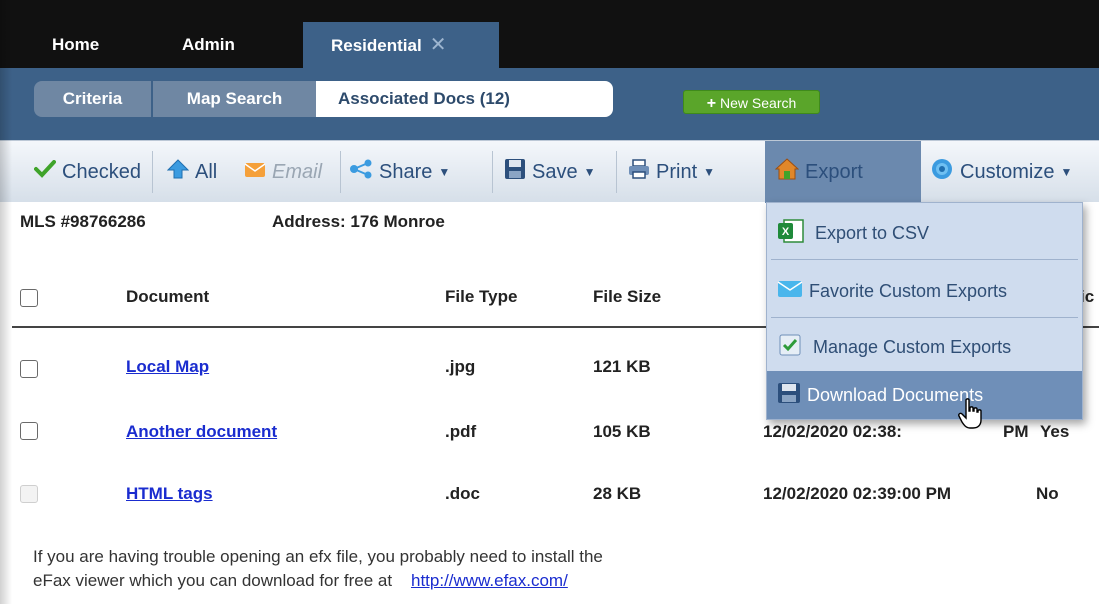 Image resolution: width=1099 pixels, height=604 pixels. I want to click on close-icon: ✕, so click(438, 45).